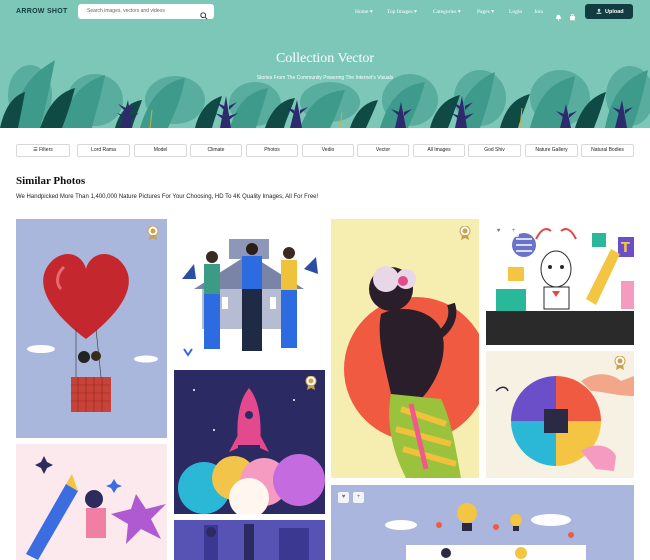 The height and width of the screenshot is (560, 650). I want to click on rocket-illustration, so click(249, 442).